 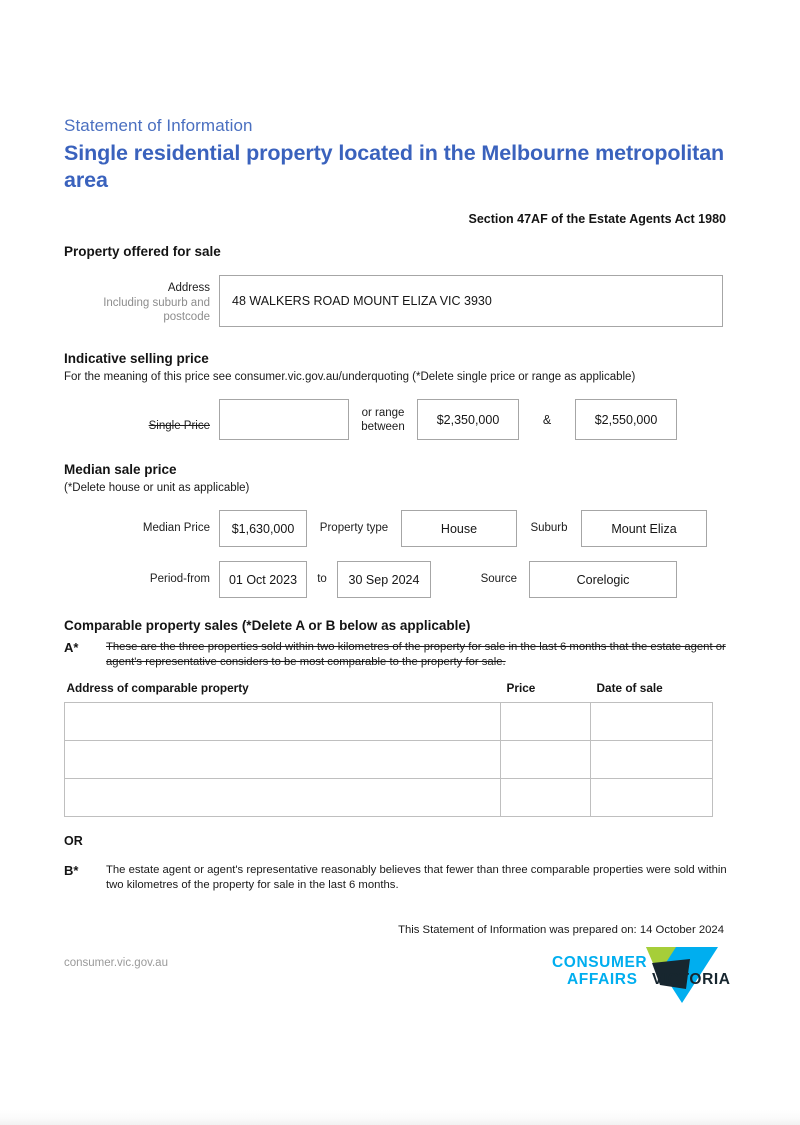 What do you see at coordinates (644, 528) in the screenshot?
I see `suburb-field: Mount Eliza` at bounding box center [644, 528].